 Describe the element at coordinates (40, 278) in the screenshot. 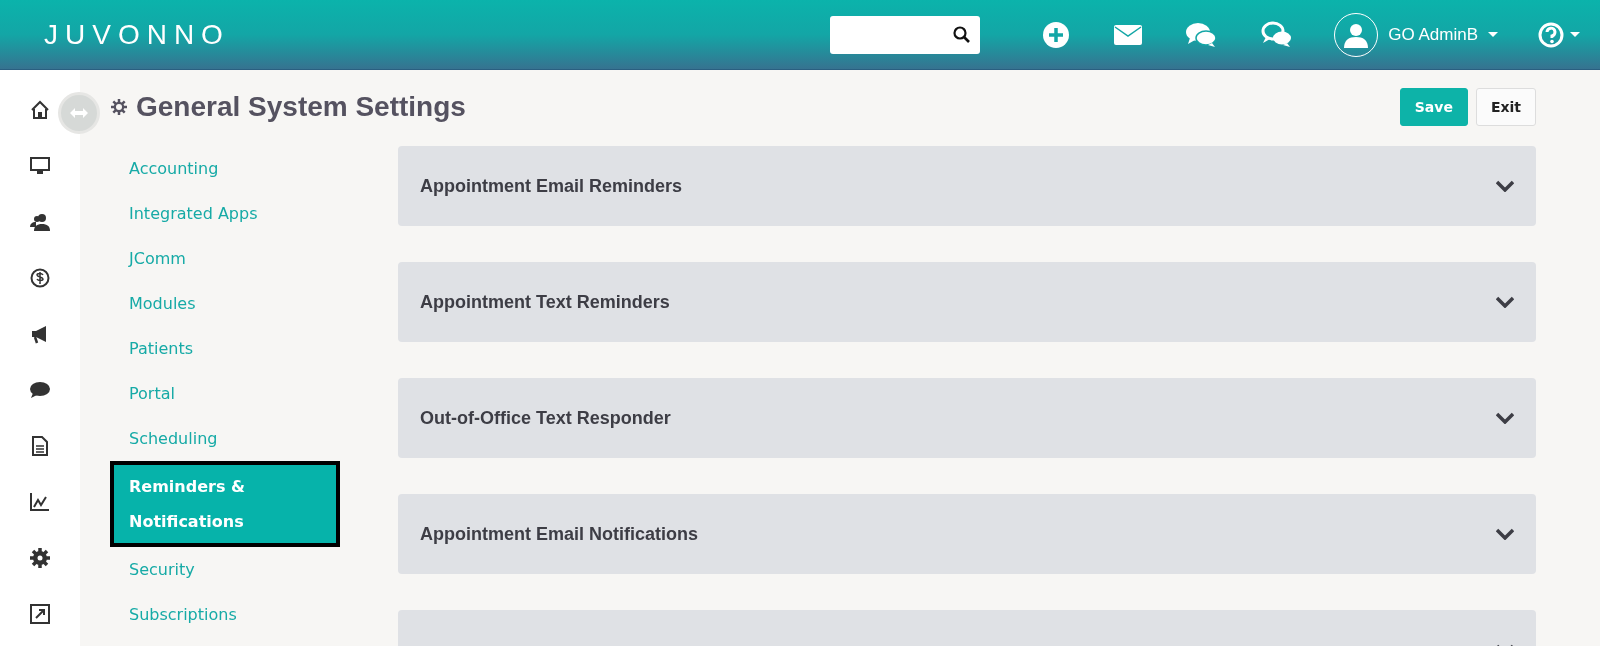

I see `dollar-icon` at that location.